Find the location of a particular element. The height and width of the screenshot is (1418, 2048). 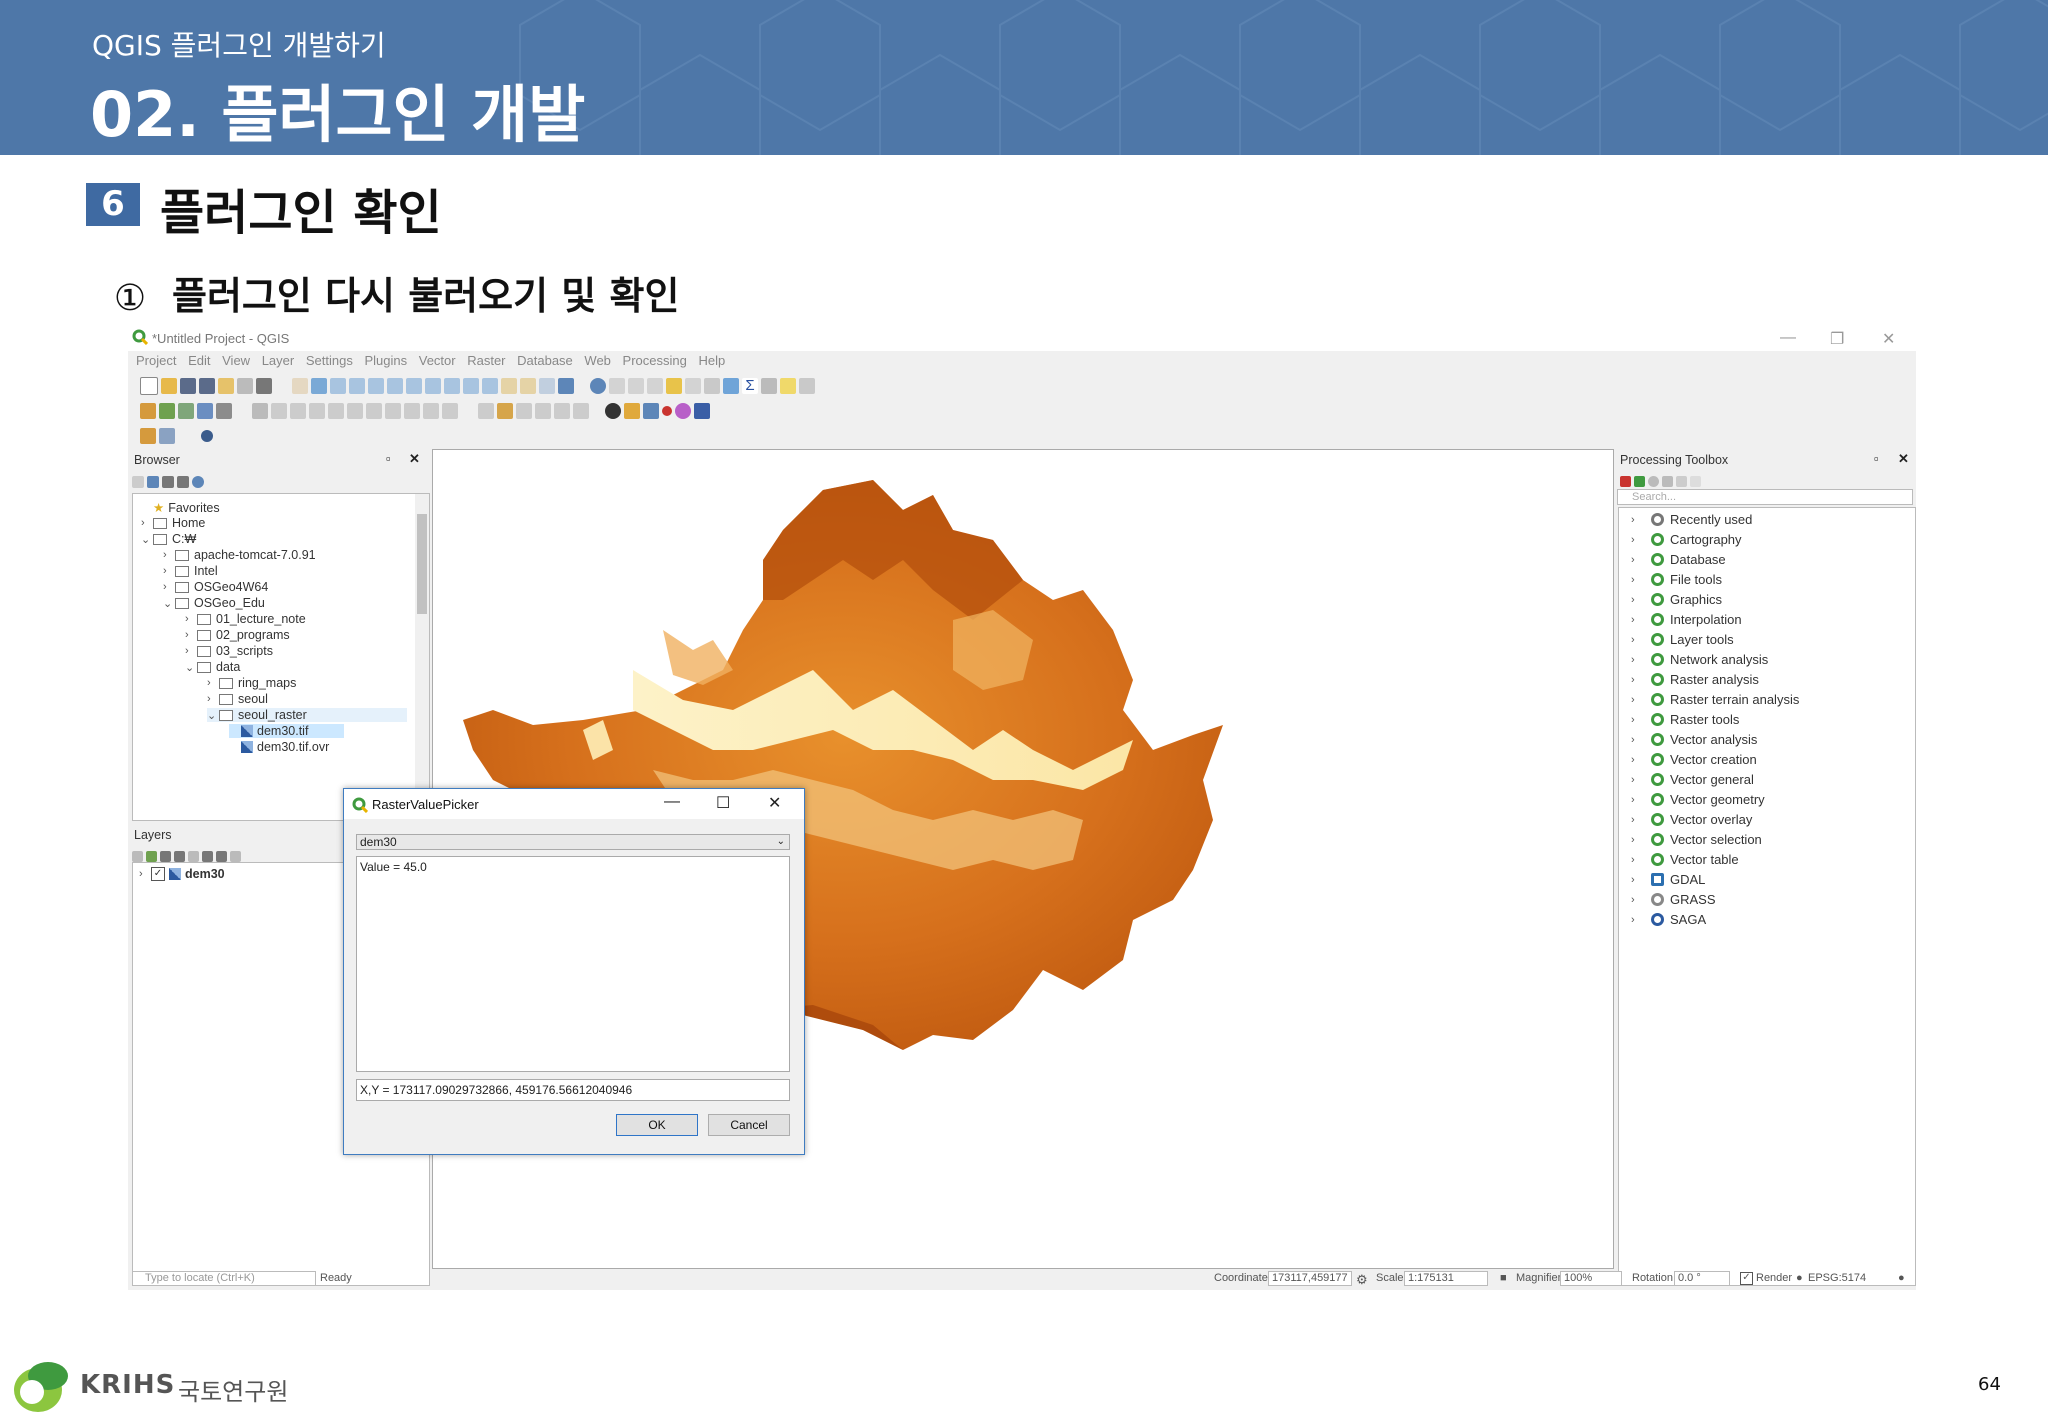

results-icon is located at coordinates (1667, 481).